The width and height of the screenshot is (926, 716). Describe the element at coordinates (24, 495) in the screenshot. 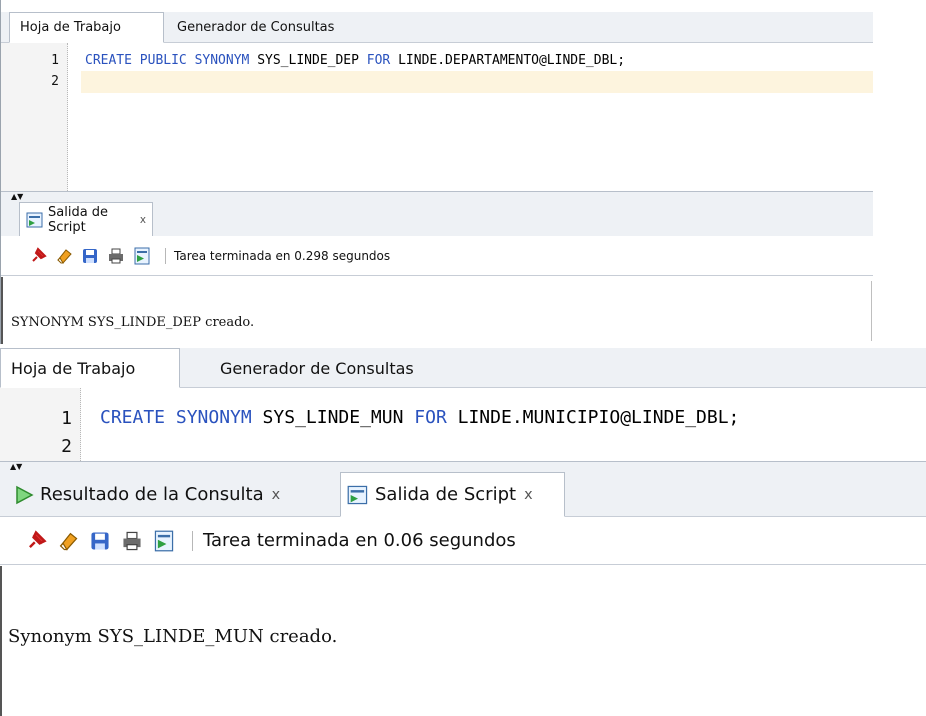

I see `run-query-icon` at that location.